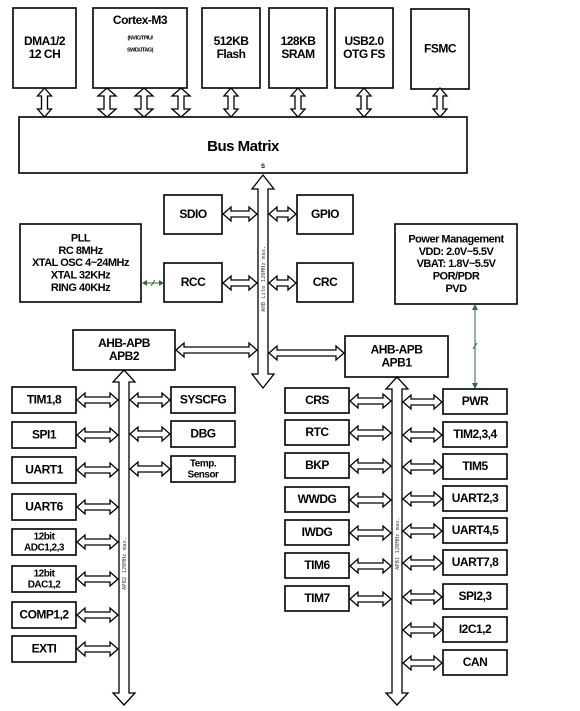 The height and width of the screenshot is (711, 580). I want to click on apb1-rtc-label: RTC, so click(317, 432).